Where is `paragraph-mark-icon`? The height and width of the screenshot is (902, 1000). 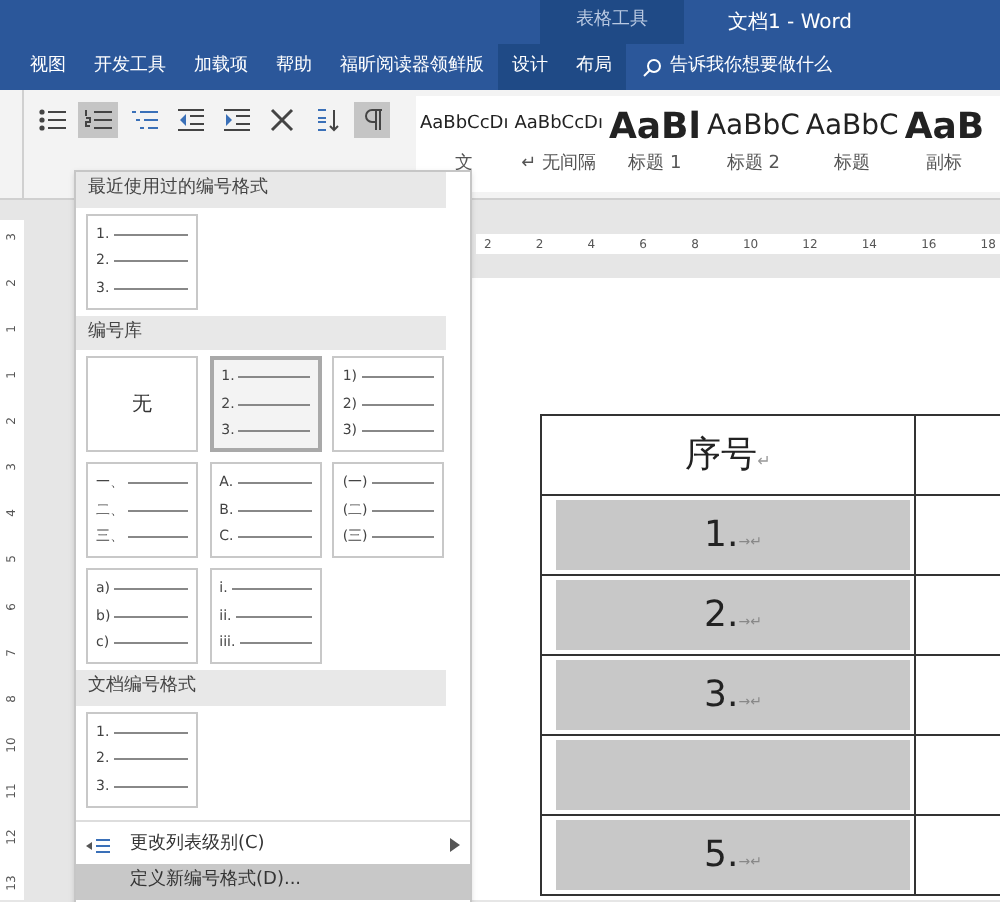
paragraph-mark-icon is located at coordinates (372, 120).